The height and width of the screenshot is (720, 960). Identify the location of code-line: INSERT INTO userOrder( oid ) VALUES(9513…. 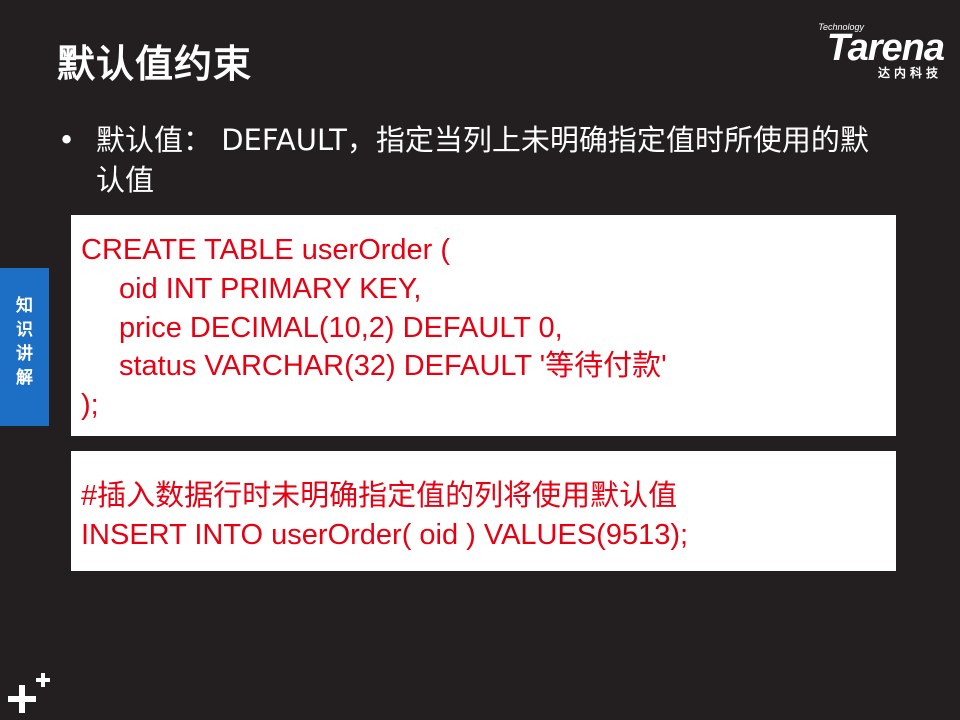
(385, 534).